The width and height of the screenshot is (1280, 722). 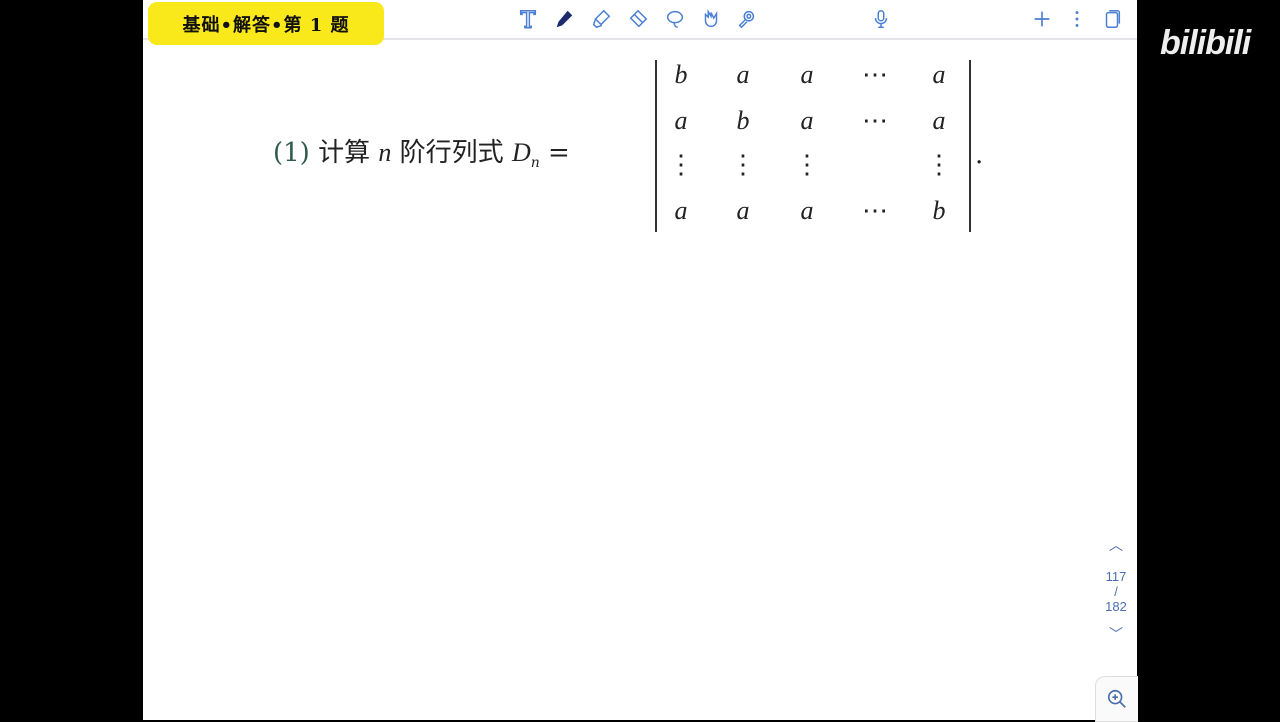 What do you see at coordinates (711, 19) in the screenshot?
I see `hand-icon` at bounding box center [711, 19].